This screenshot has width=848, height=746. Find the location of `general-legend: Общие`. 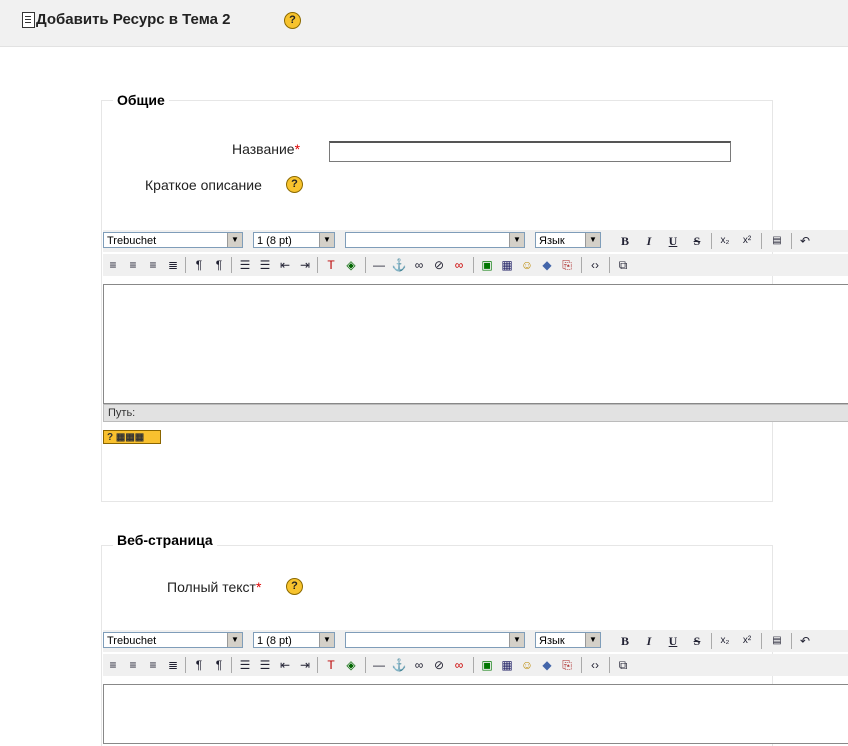

general-legend: Общие is located at coordinates (141, 100).